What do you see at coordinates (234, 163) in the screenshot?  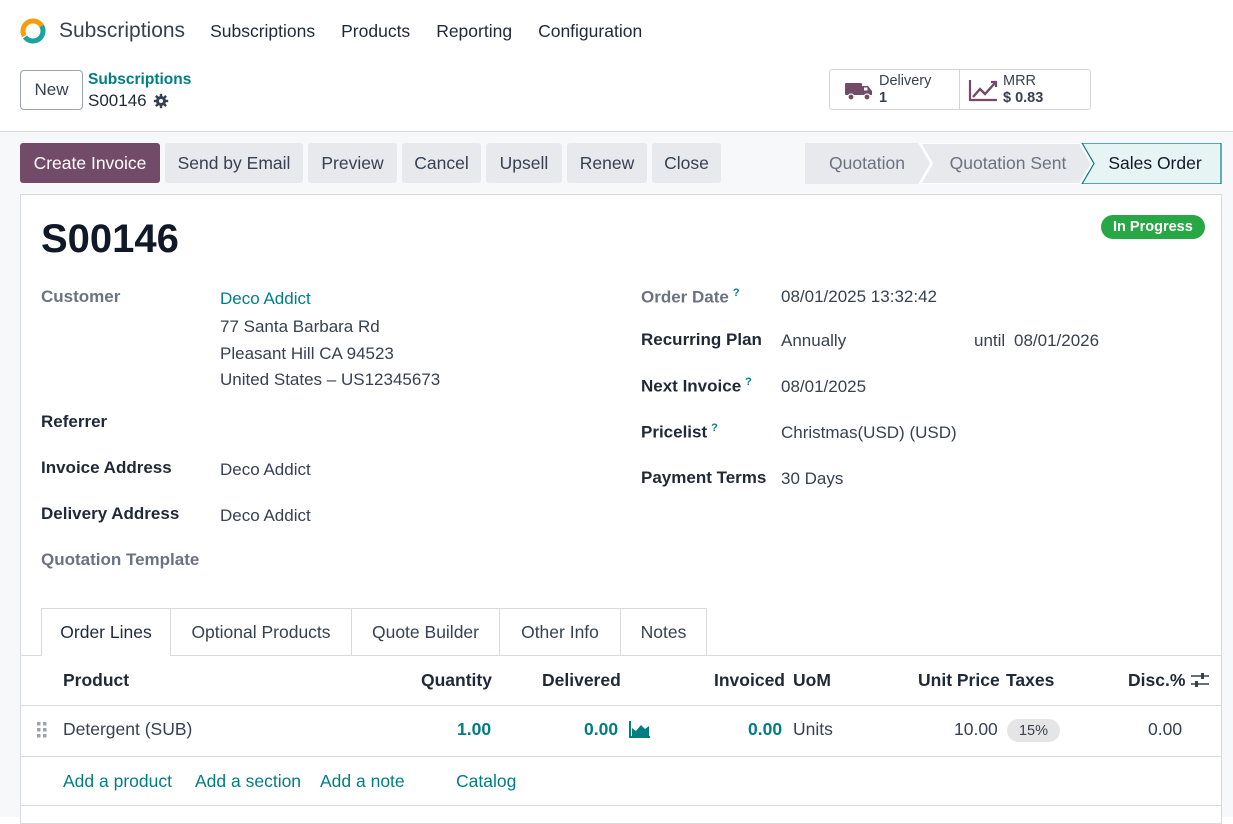 I see `send-by-email-button: Send by Email` at bounding box center [234, 163].